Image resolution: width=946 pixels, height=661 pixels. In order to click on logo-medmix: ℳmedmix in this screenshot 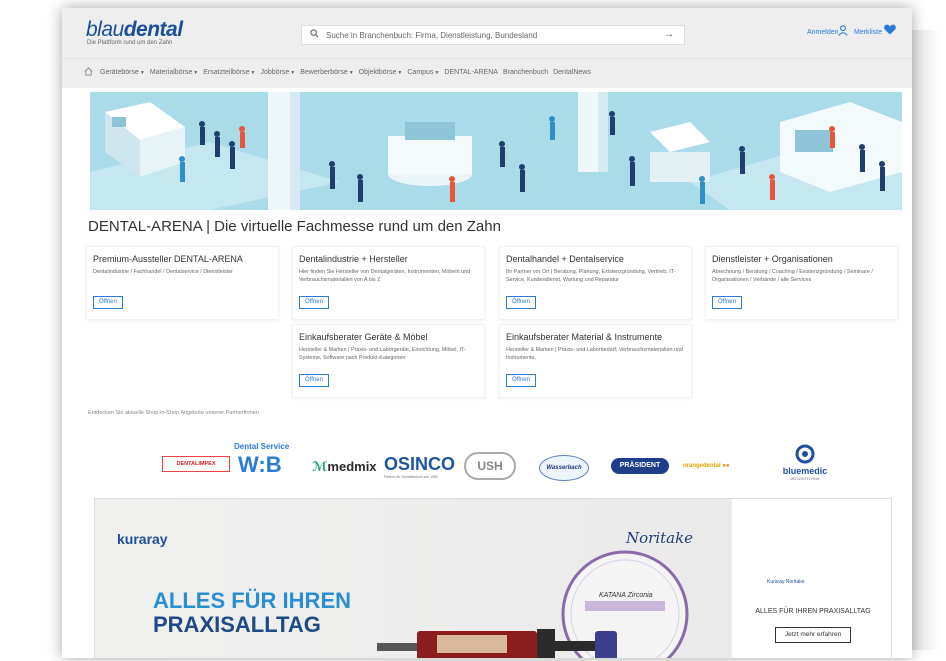, I will do `click(344, 467)`.